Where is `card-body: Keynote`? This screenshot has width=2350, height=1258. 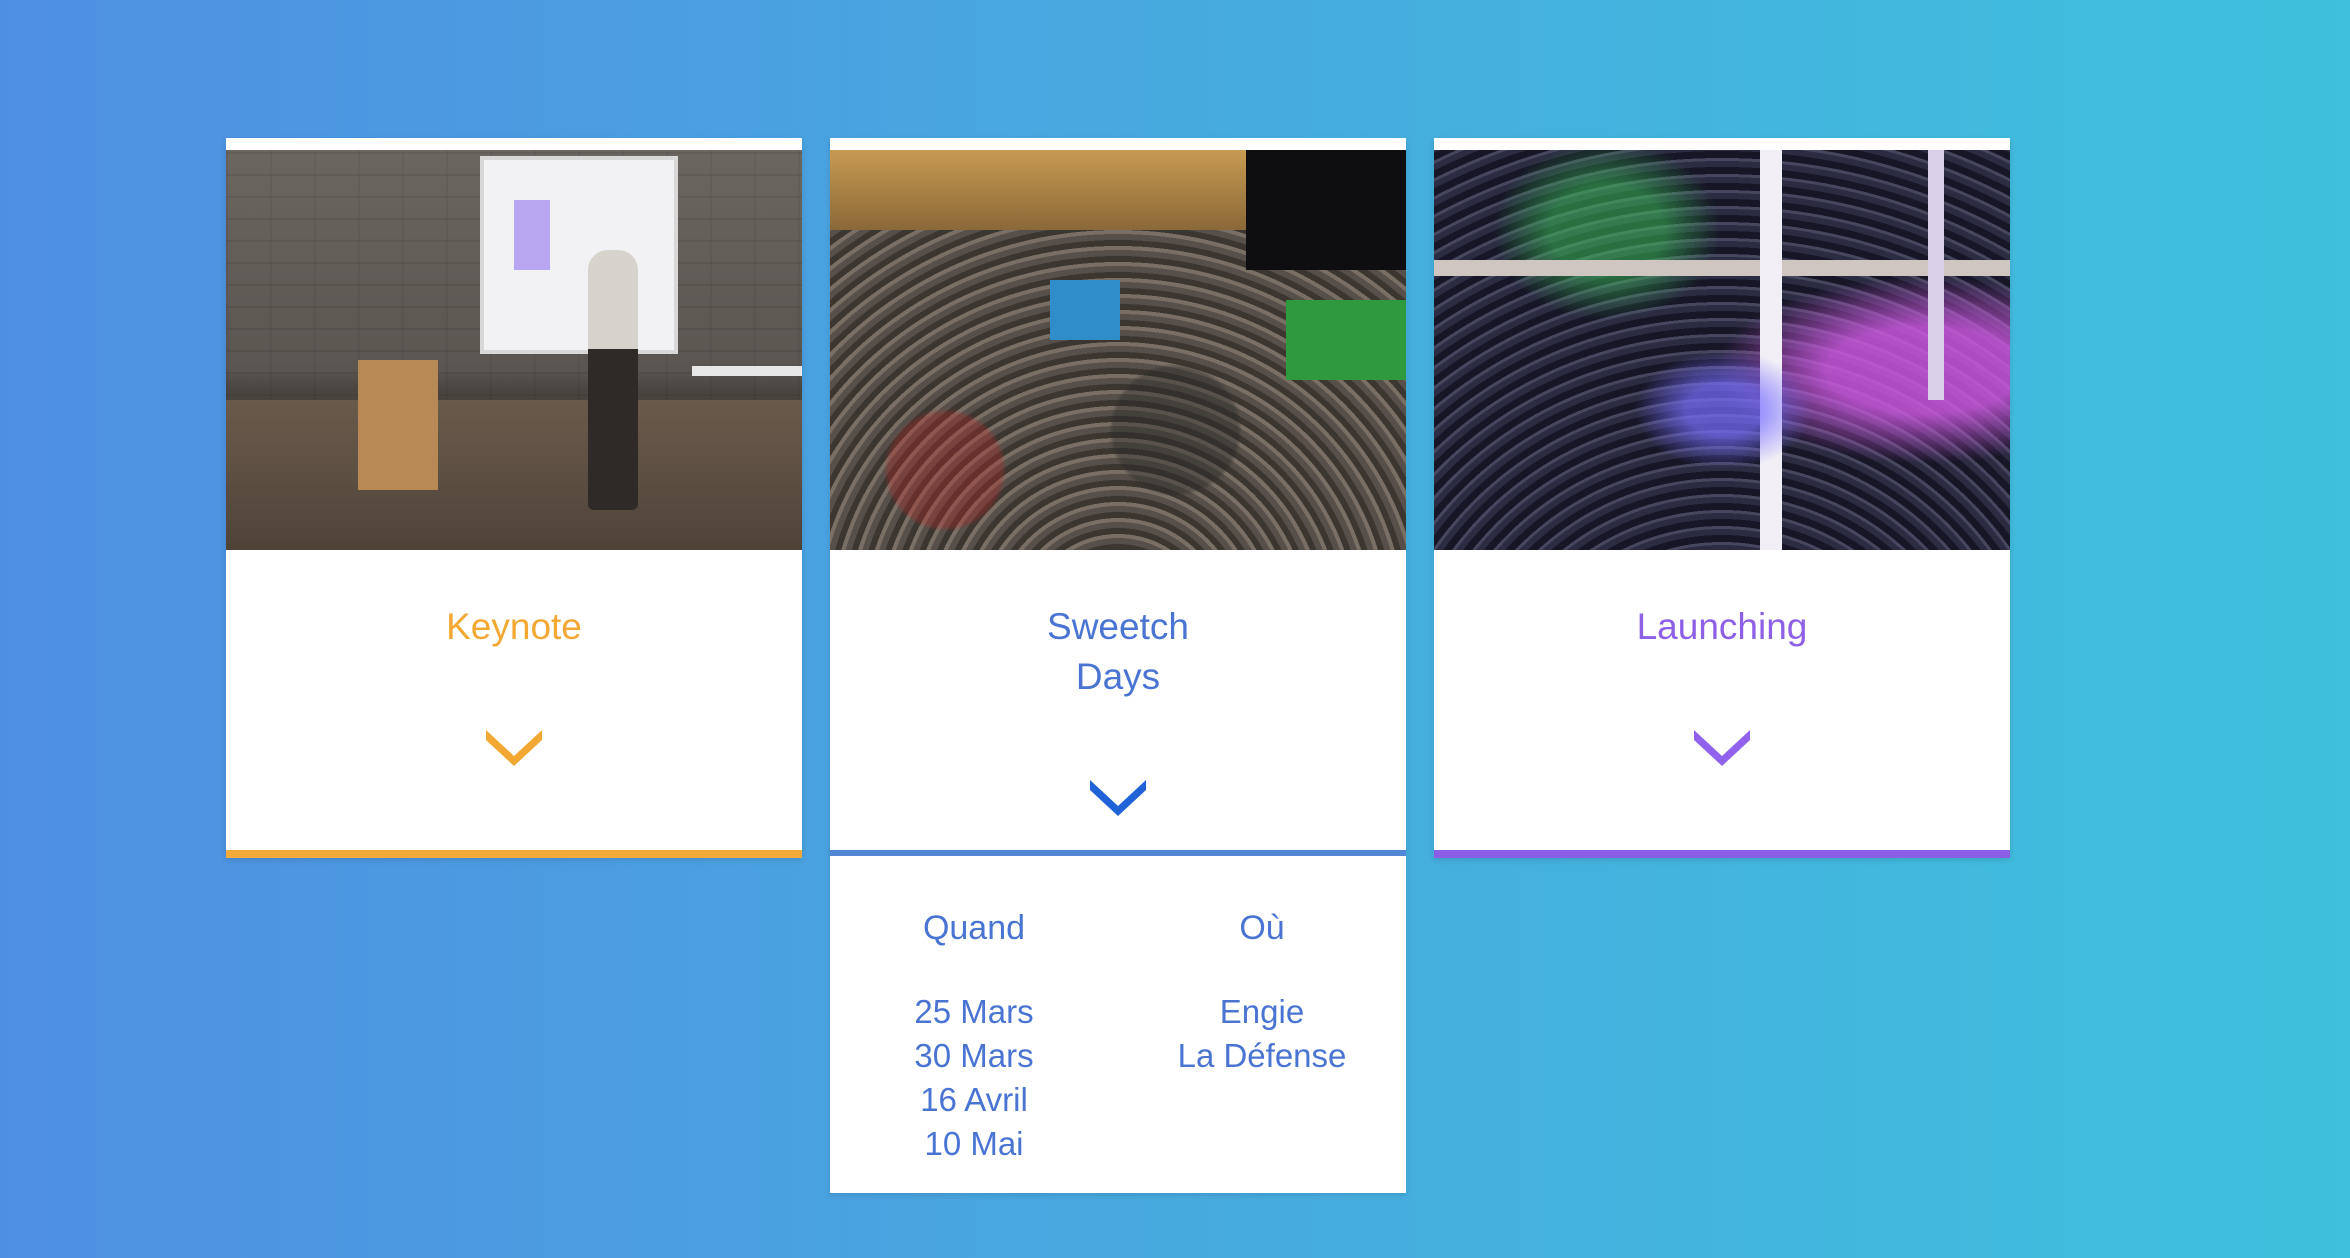
card-body: Keynote is located at coordinates (514, 700).